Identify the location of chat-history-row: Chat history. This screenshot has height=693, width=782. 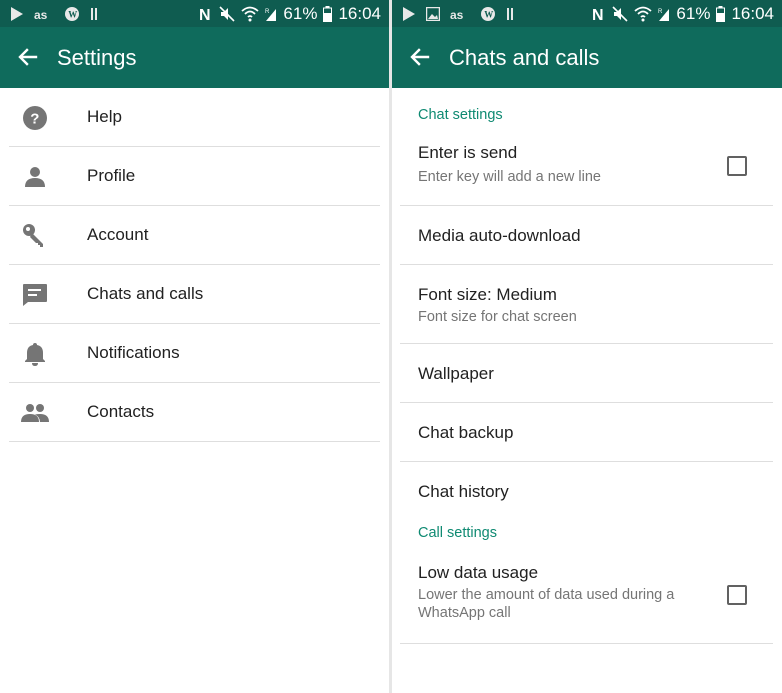
(586, 491).